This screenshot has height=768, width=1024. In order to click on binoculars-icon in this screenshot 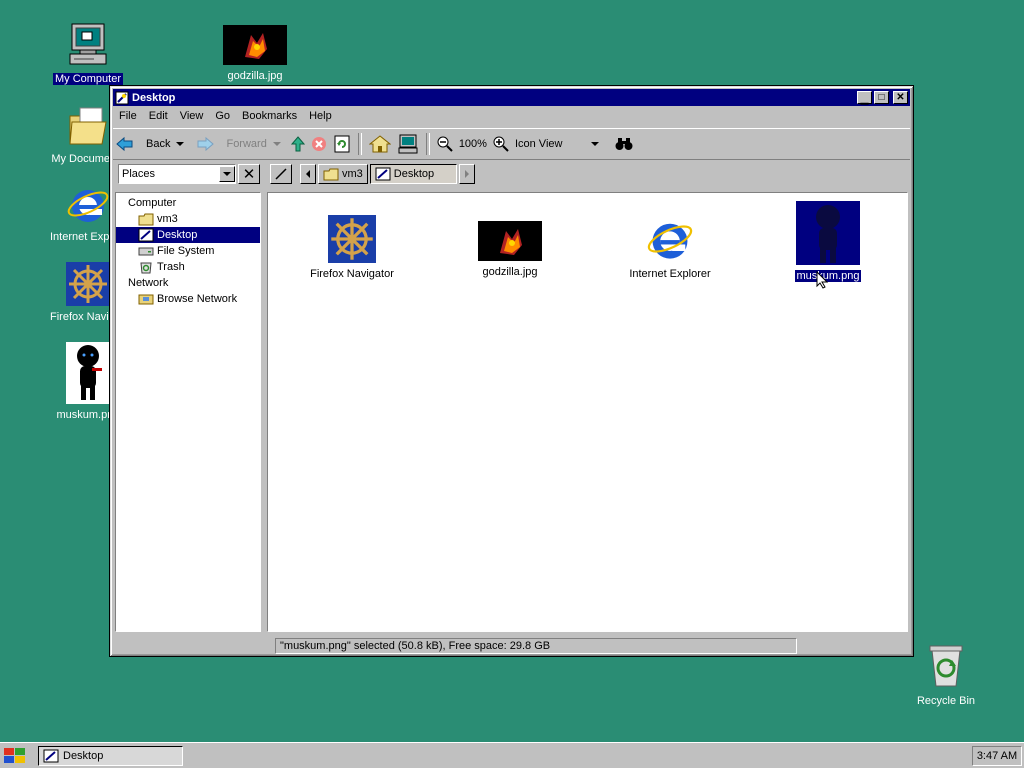, I will do `click(624, 144)`.